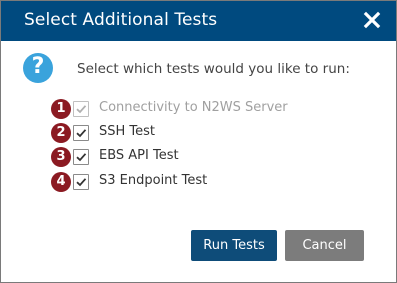 This screenshot has height=283, width=397. Describe the element at coordinates (127, 131) in the screenshot. I see `test-label-ssh: SSH Test` at that location.